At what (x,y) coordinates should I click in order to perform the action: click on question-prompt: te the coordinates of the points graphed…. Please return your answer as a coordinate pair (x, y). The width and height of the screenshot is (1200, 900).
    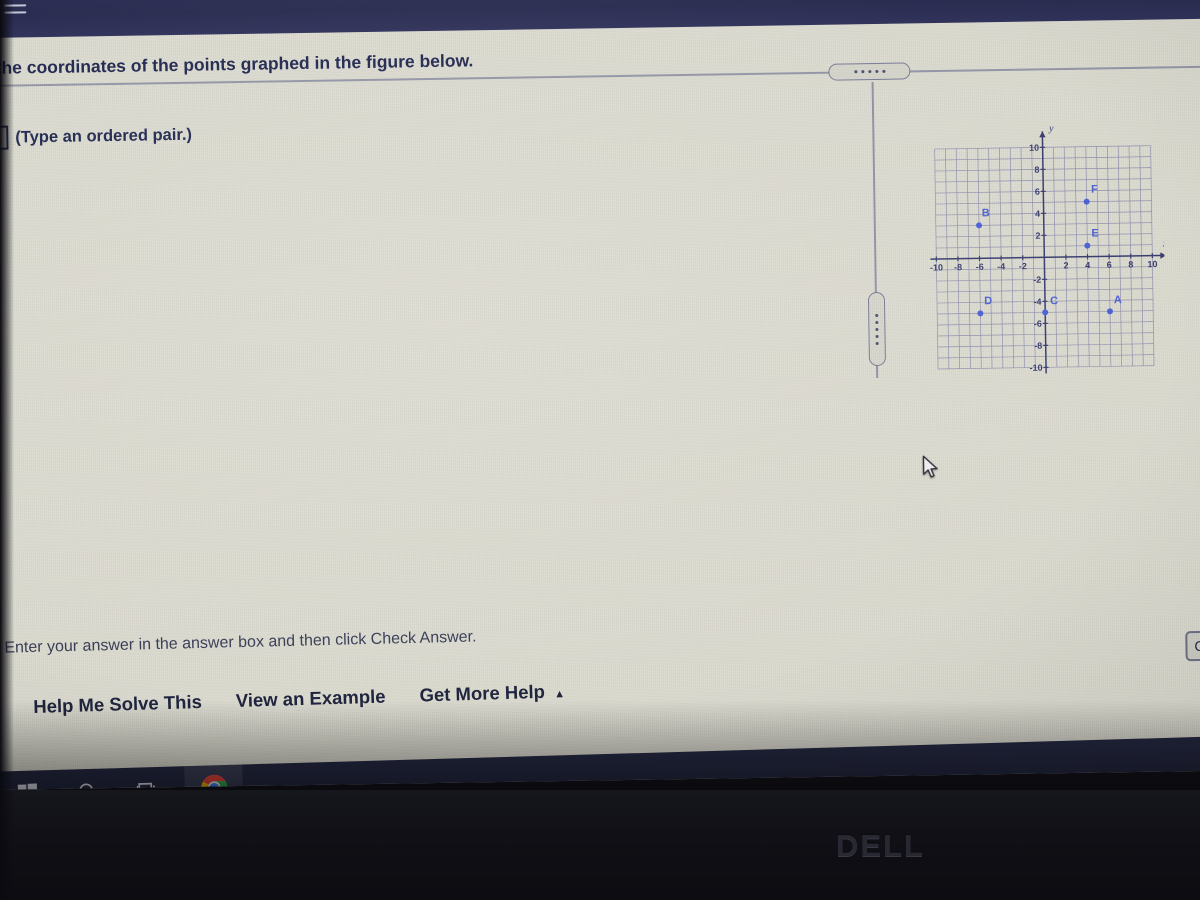
    Looking at the image, I should click on (237, 64).